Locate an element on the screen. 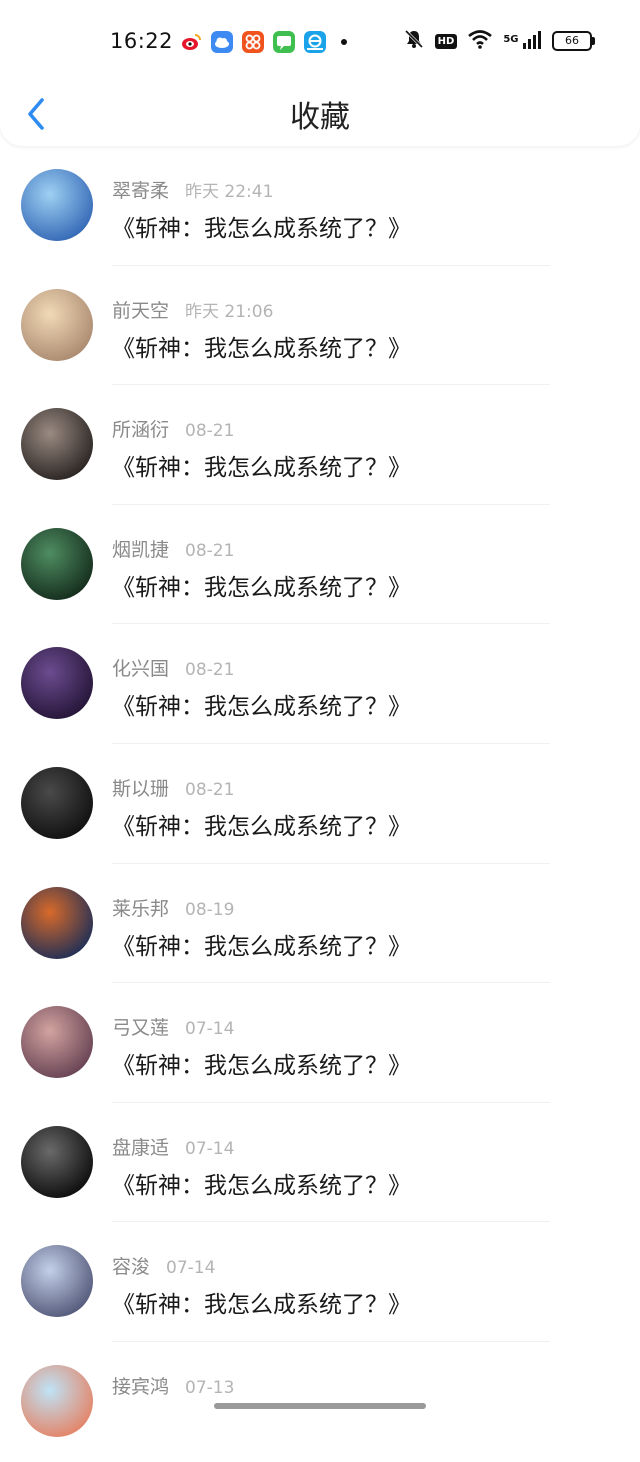 This screenshot has width=640, height=1462. home-indicator is located at coordinates (320, 1406).